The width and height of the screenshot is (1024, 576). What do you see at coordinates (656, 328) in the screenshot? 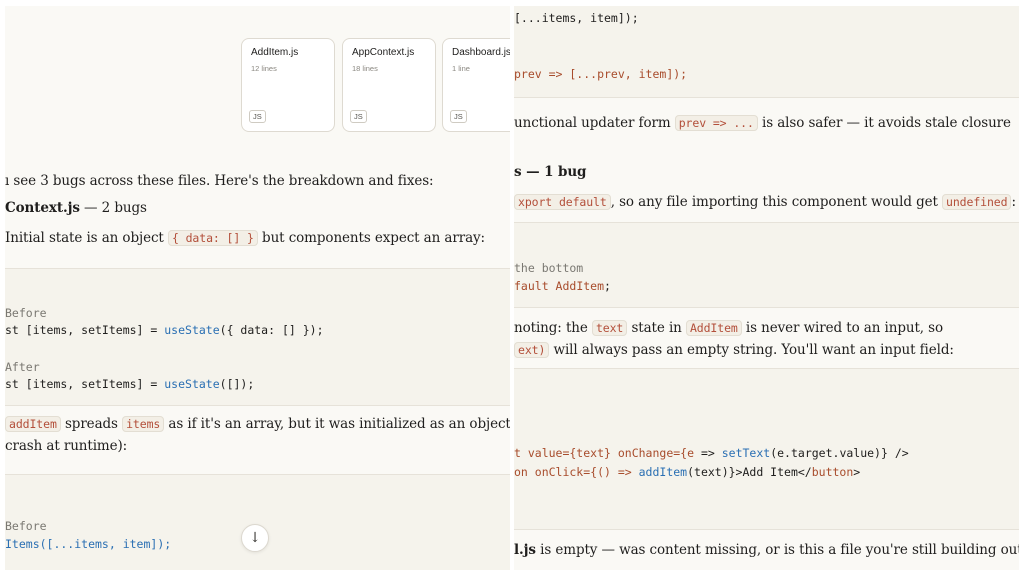
I see `text: state in` at bounding box center [656, 328].